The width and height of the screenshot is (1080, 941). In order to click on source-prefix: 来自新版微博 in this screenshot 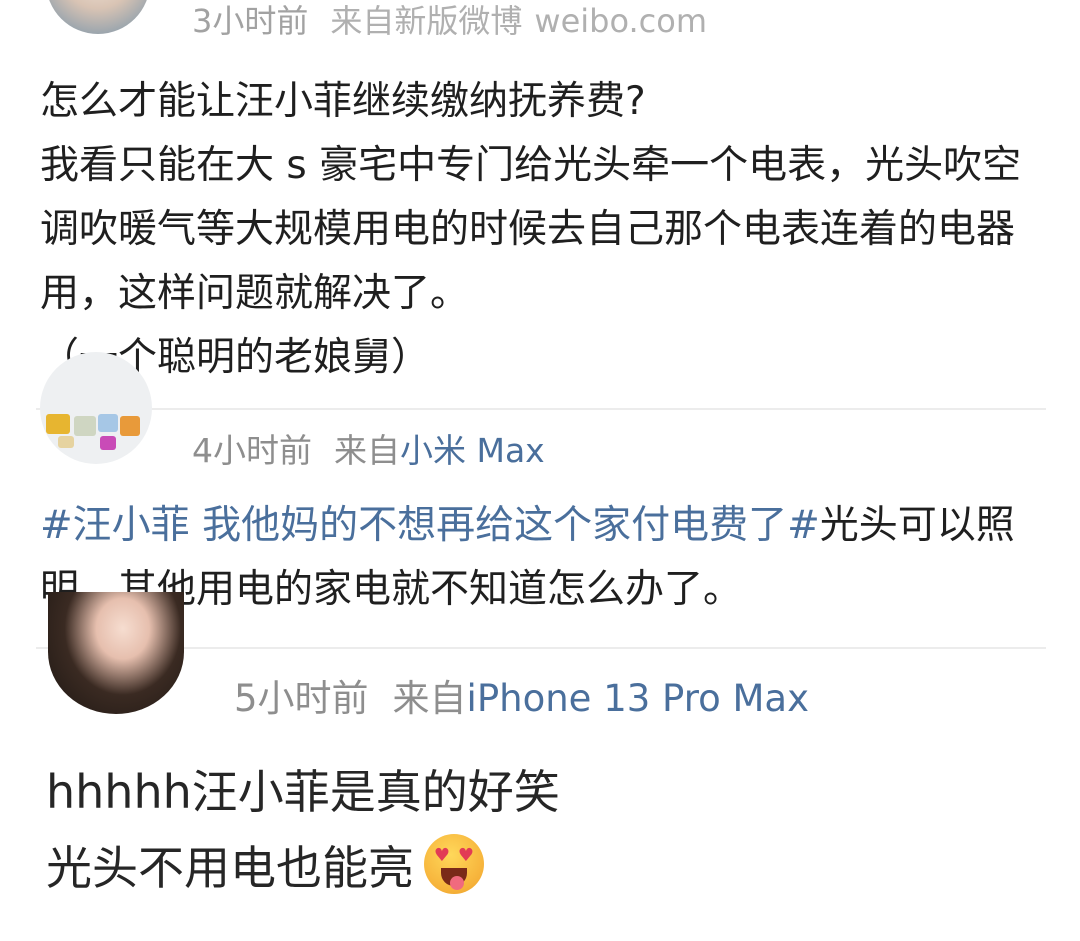, I will do `click(426, 21)`.